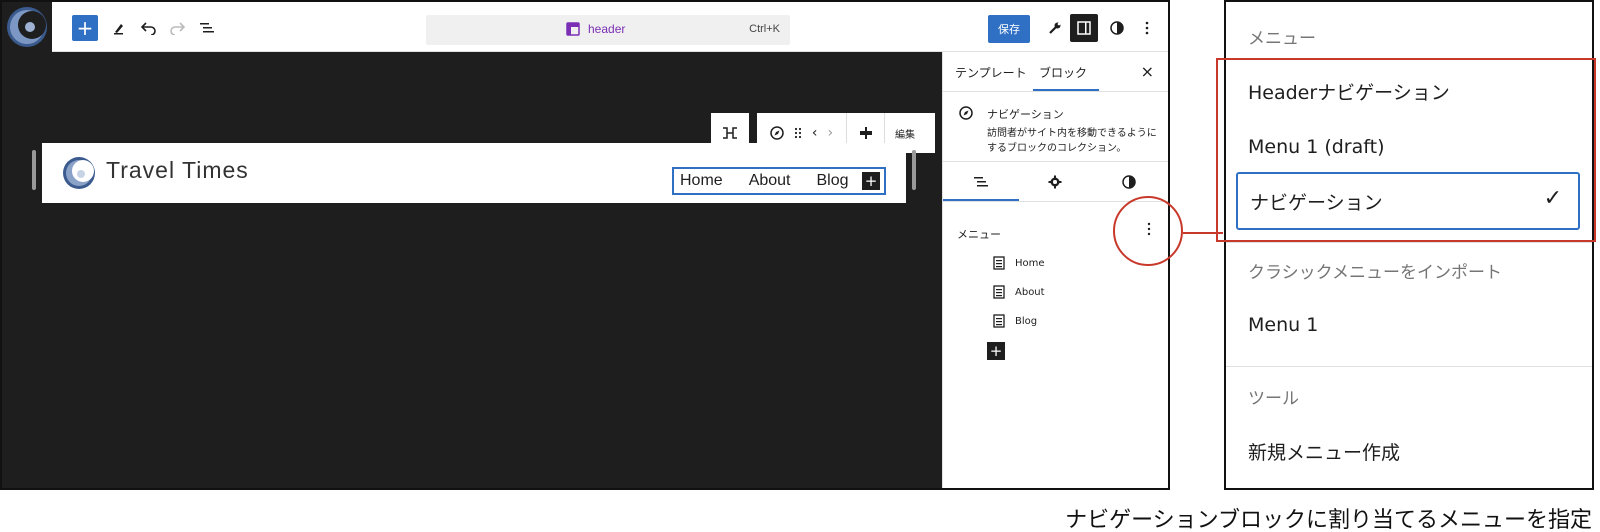 Image resolution: width=1600 pixels, height=532 pixels. What do you see at coordinates (833, 181) in the screenshot?
I see `nav-link-blog: Blog` at bounding box center [833, 181].